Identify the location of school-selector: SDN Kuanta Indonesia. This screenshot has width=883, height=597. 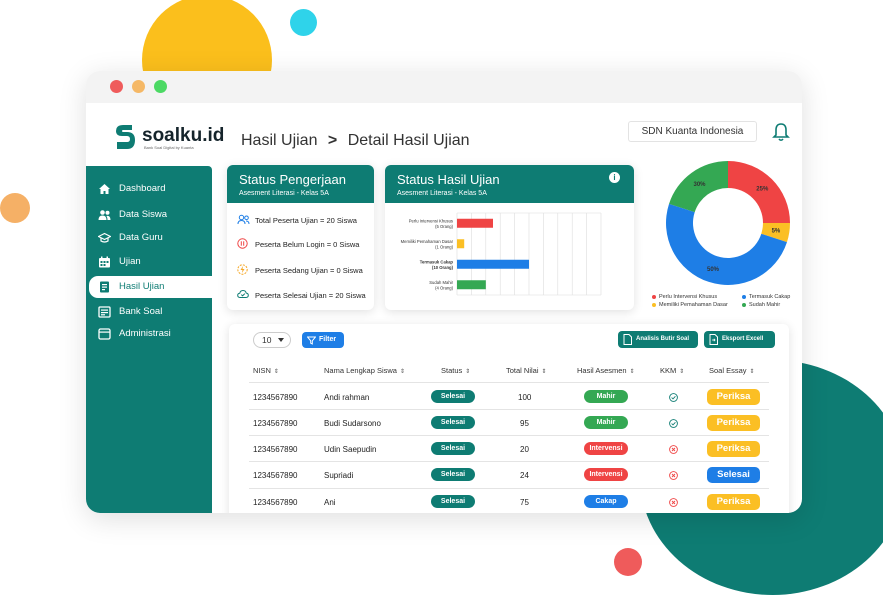
(692, 131).